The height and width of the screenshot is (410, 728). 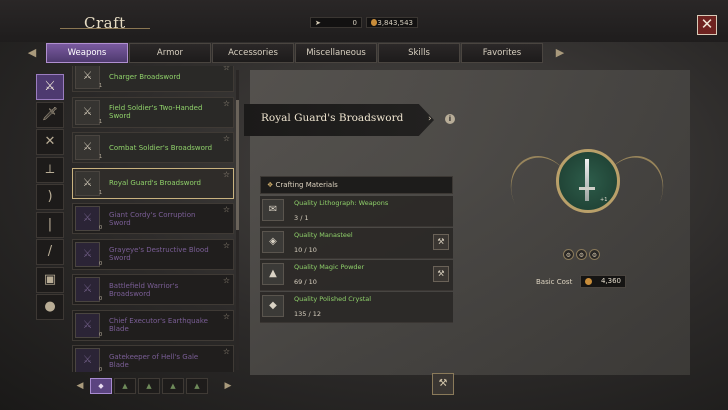 I want to click on powder-icon: ▲, so click(x=273, y=274).